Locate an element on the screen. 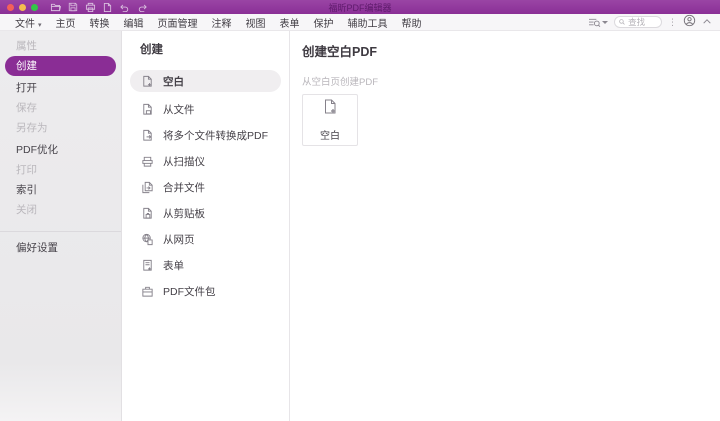  close-window-button is located at coordinates (10, 7).